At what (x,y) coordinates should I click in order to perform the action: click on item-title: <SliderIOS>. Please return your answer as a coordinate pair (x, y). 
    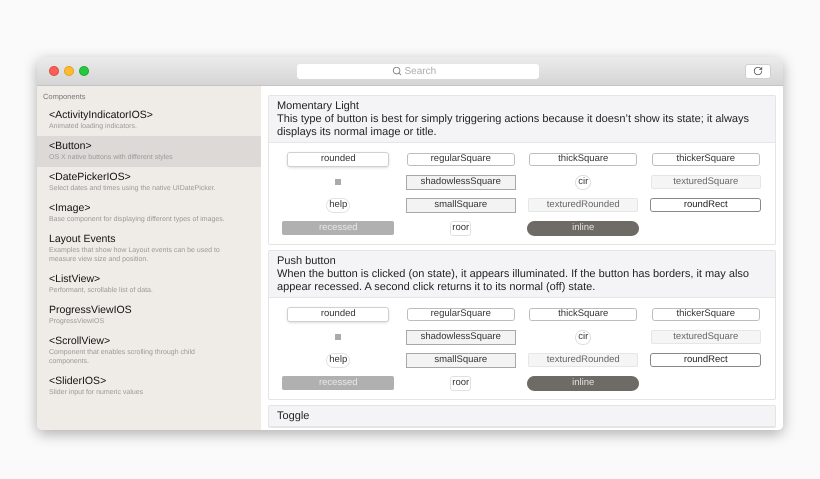
    Looking at the image, I should click on (78, 381).